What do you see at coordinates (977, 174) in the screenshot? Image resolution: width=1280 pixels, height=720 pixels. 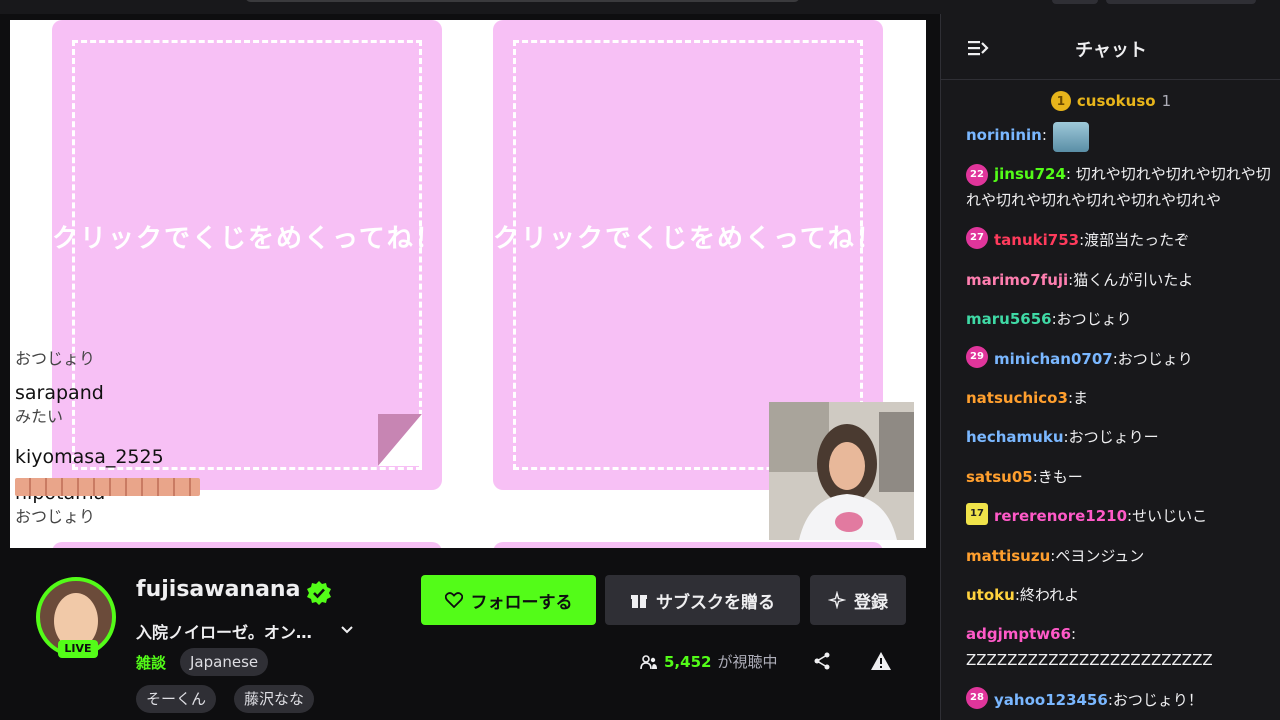 I see `sub-badge-icon: 22` at bounding box center [977, 174].